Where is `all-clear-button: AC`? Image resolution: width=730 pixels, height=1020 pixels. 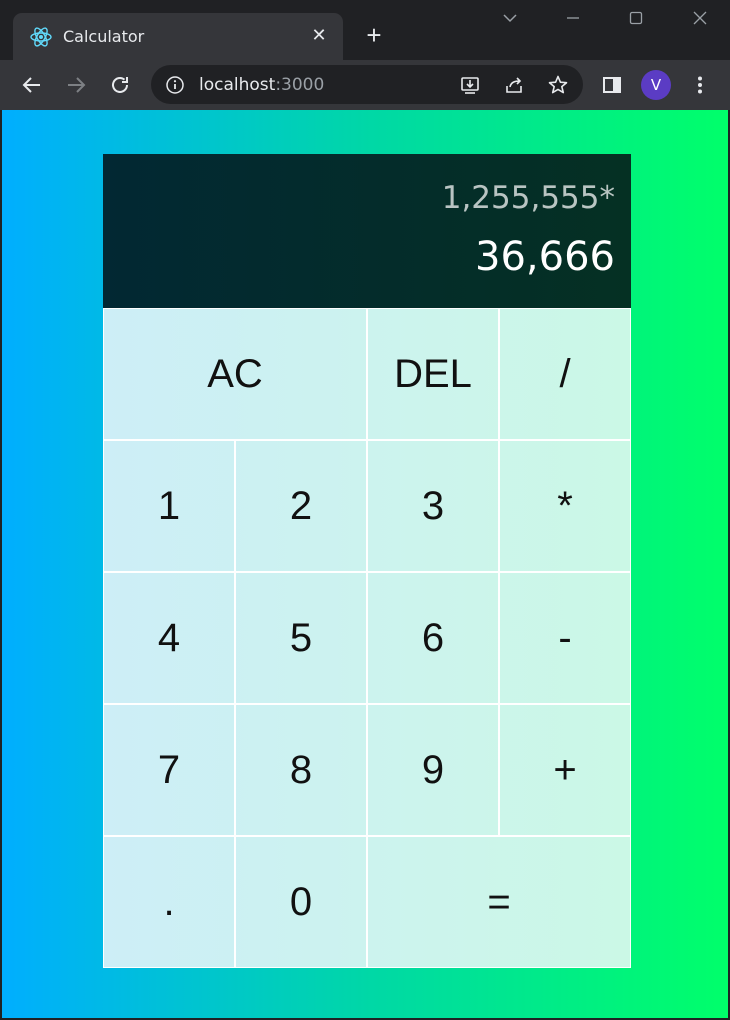
all-clear-button: AC is located at coordinates (235, 374).